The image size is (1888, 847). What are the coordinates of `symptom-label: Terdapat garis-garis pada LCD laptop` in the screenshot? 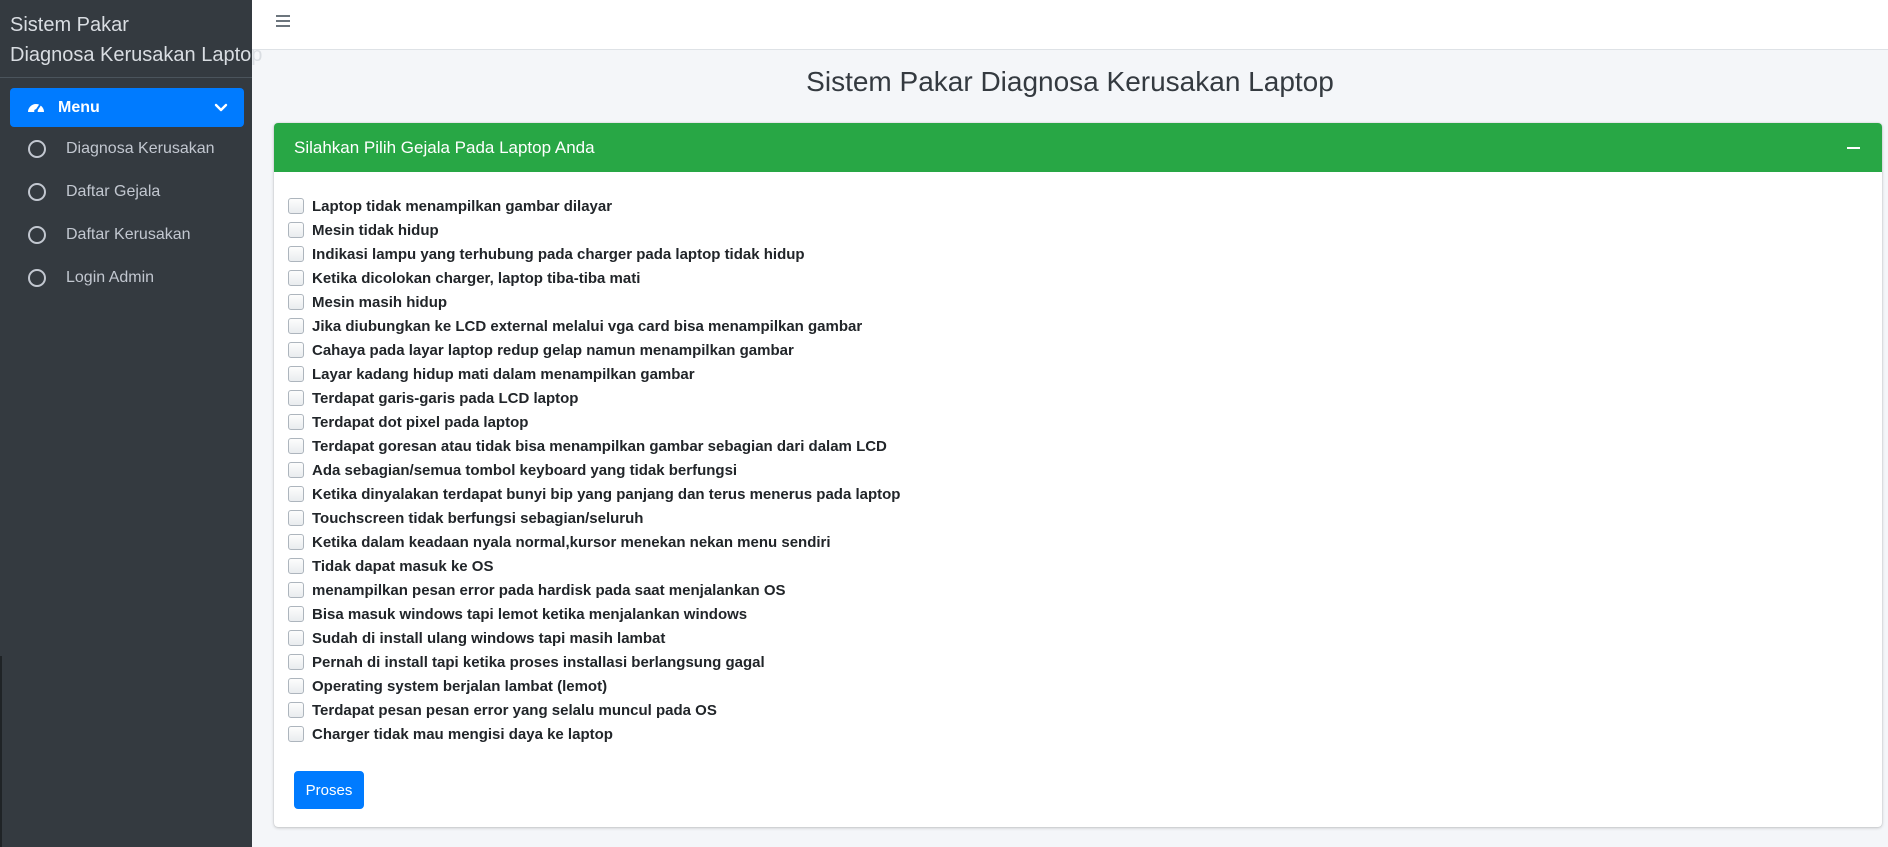 It's located at (445, 398).